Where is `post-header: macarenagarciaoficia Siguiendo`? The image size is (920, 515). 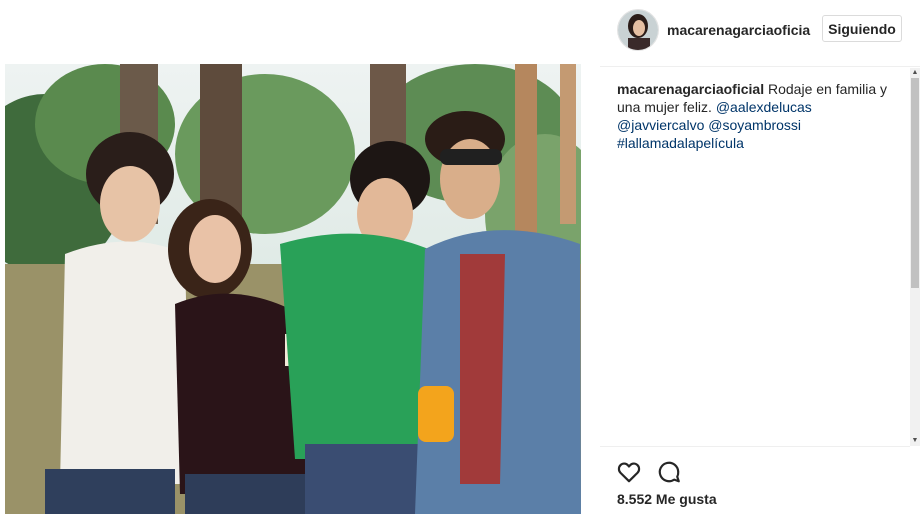
post-header: macarenagarciaoficia Siguiendo is located at coordinates (760, 33).